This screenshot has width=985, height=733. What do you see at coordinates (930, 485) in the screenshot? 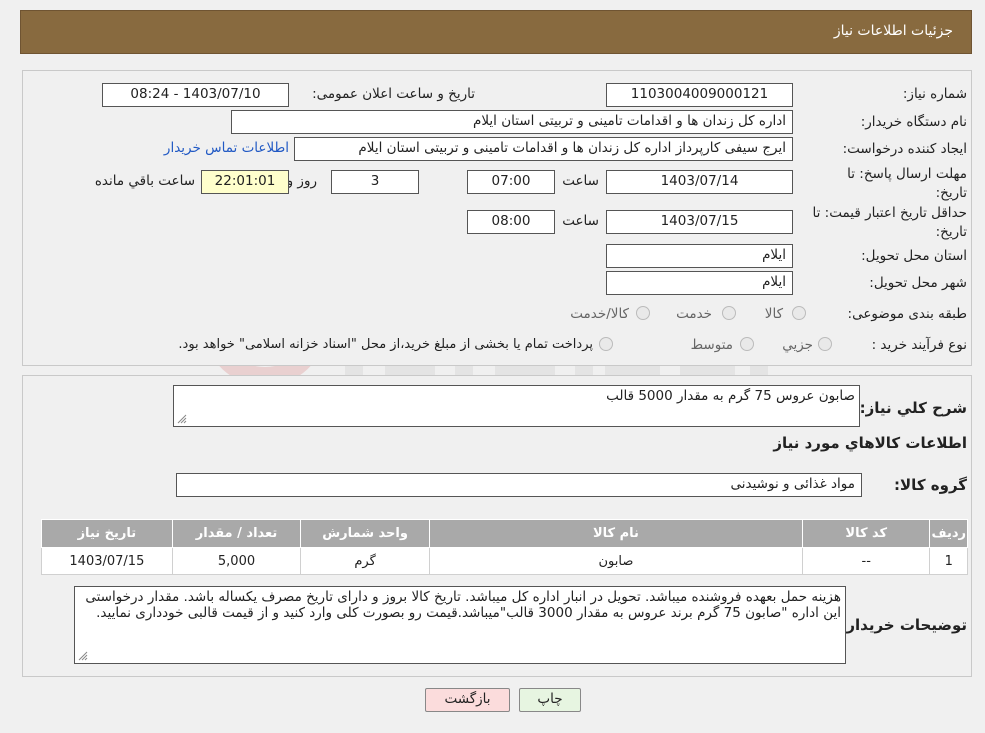
I see `goods-group-label: گروه کالا:` at bounding box center [930, 485].